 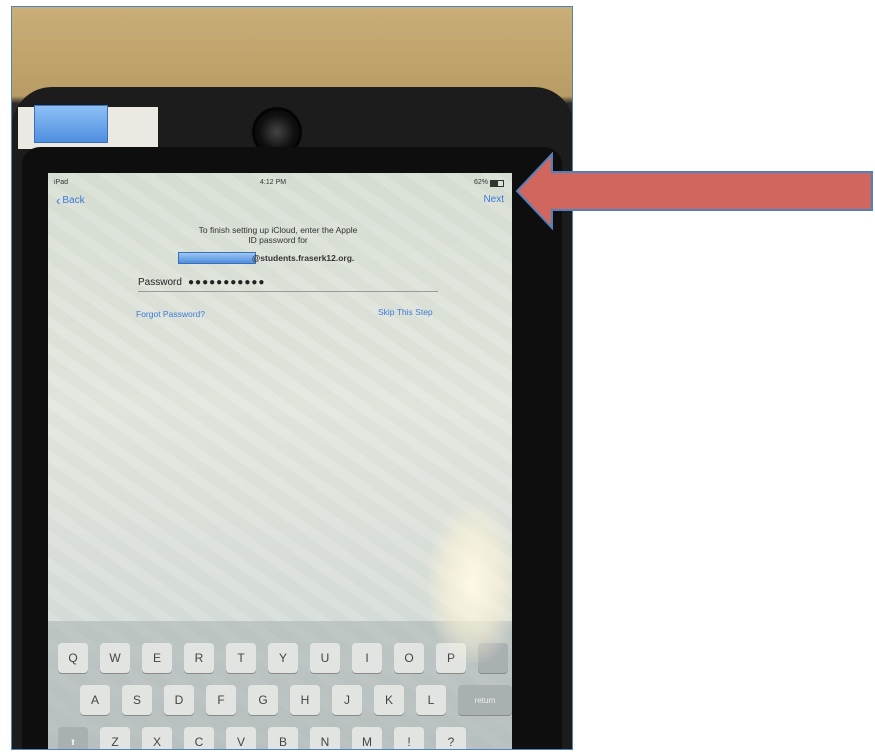 I want to click on back-label: Back, so click(x=73, y=200).